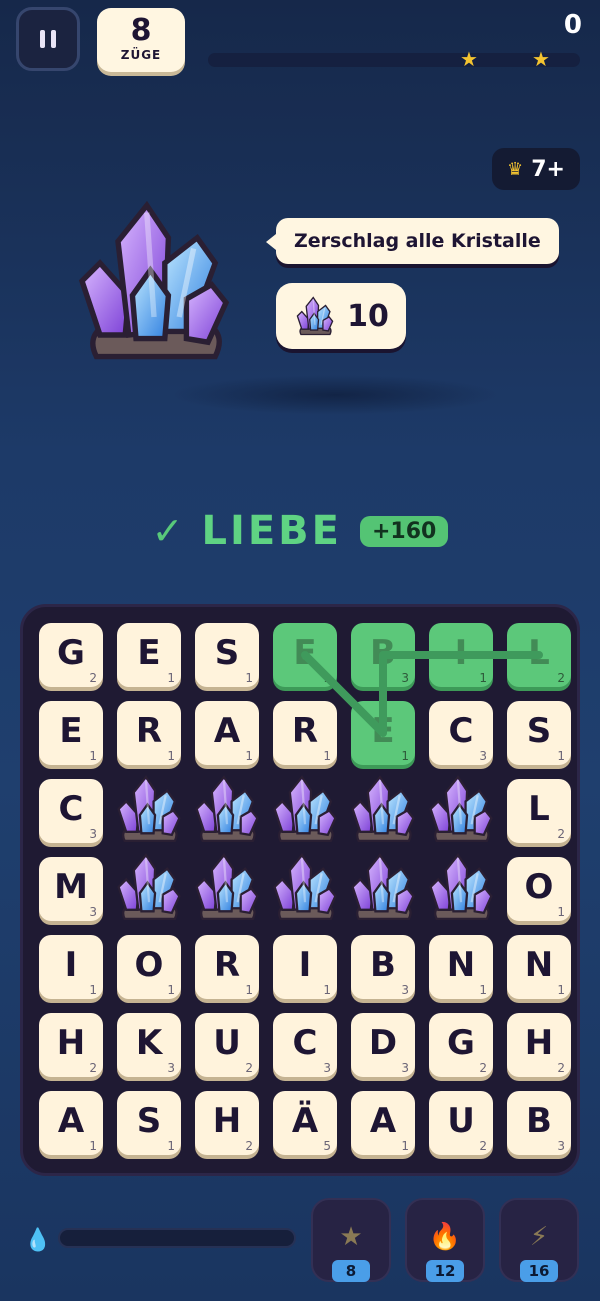 The width and height of the screenshot is (600, 1301). Describe the element at coordinates (445, 1271) in the screenshot. I see `booster-count: 12` at that location.